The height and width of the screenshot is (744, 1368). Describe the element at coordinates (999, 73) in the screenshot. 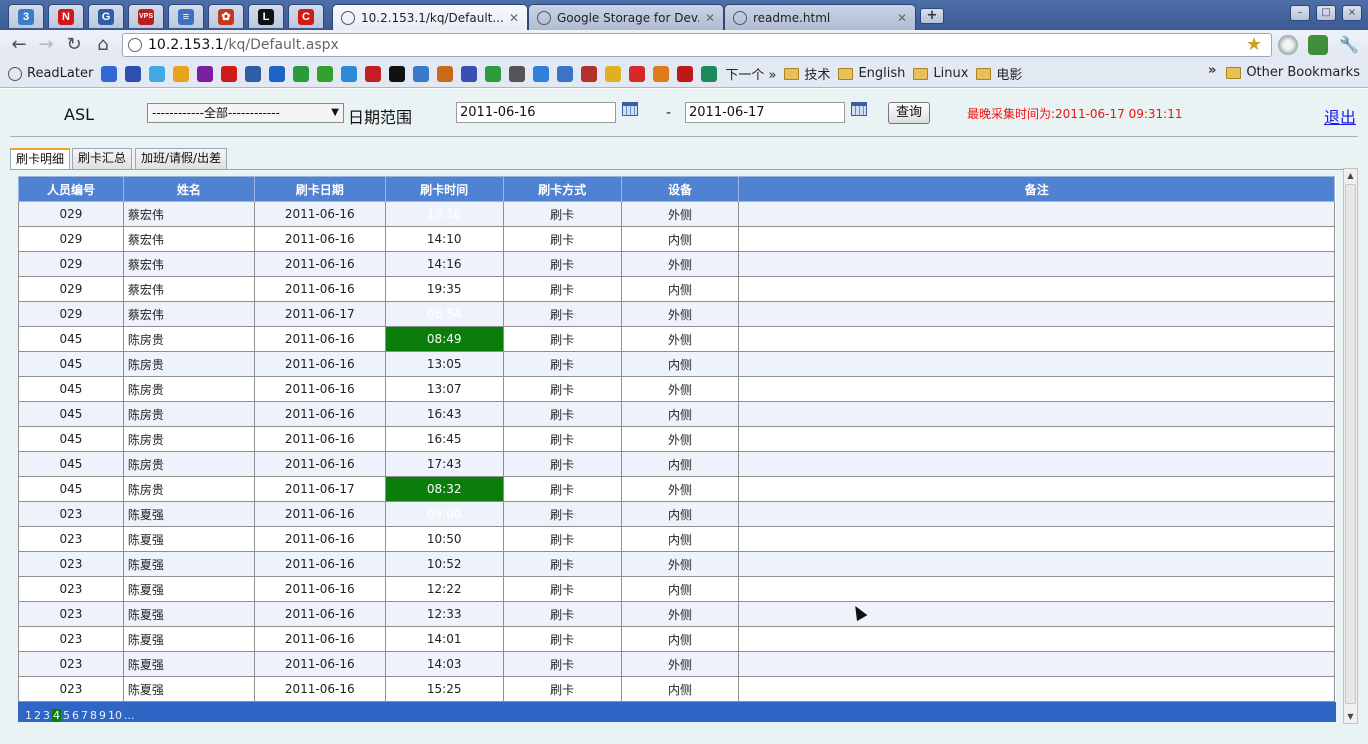

I see `bookmark-folder-movies: 电影` at that location.